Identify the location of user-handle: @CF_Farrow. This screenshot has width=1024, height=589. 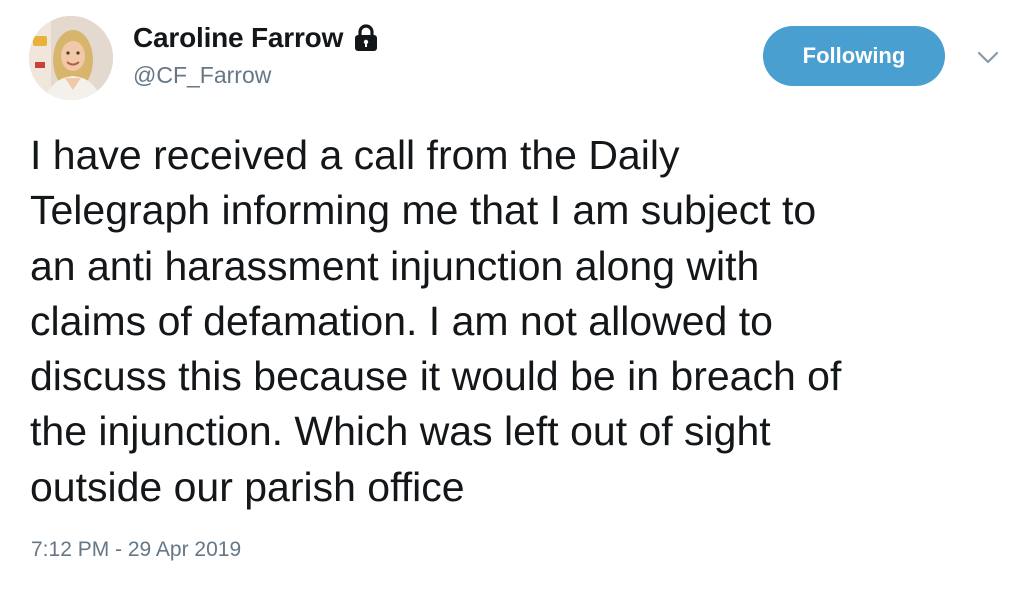
(256, 75).